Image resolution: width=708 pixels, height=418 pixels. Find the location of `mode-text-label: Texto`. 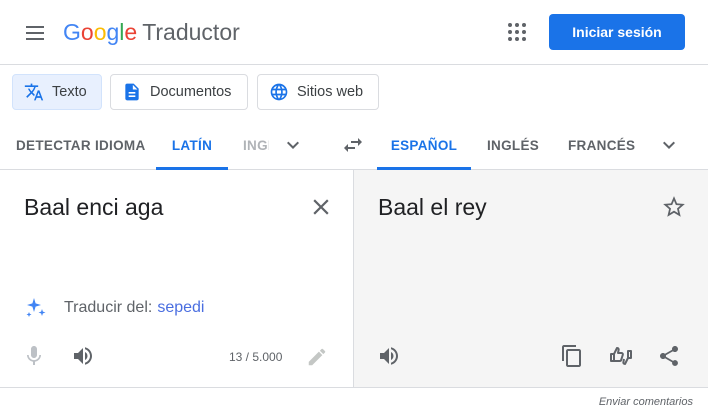

mode-text-label: Texto is located at coordinates (69, 92).